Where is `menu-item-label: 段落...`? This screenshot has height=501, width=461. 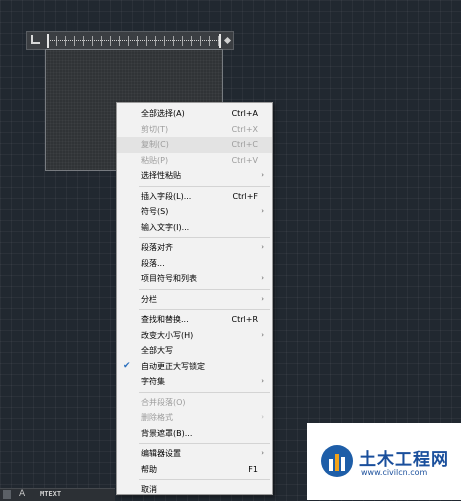 menu-item-label: 段落... is located at coordinates (153, 263).